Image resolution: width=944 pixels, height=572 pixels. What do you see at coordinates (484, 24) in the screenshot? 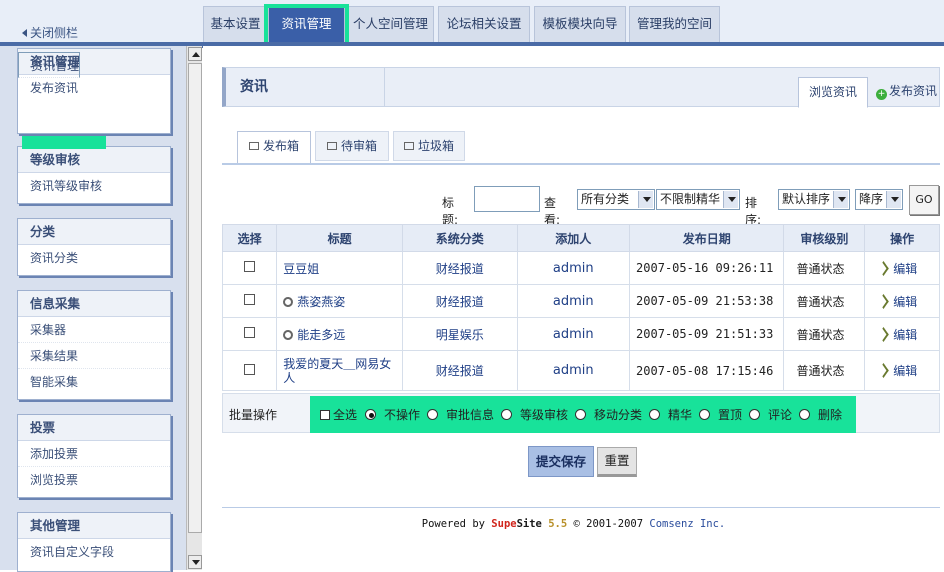
I see `tab-forum-settings: 论坛相关设置` at bounding box center [484, 24].